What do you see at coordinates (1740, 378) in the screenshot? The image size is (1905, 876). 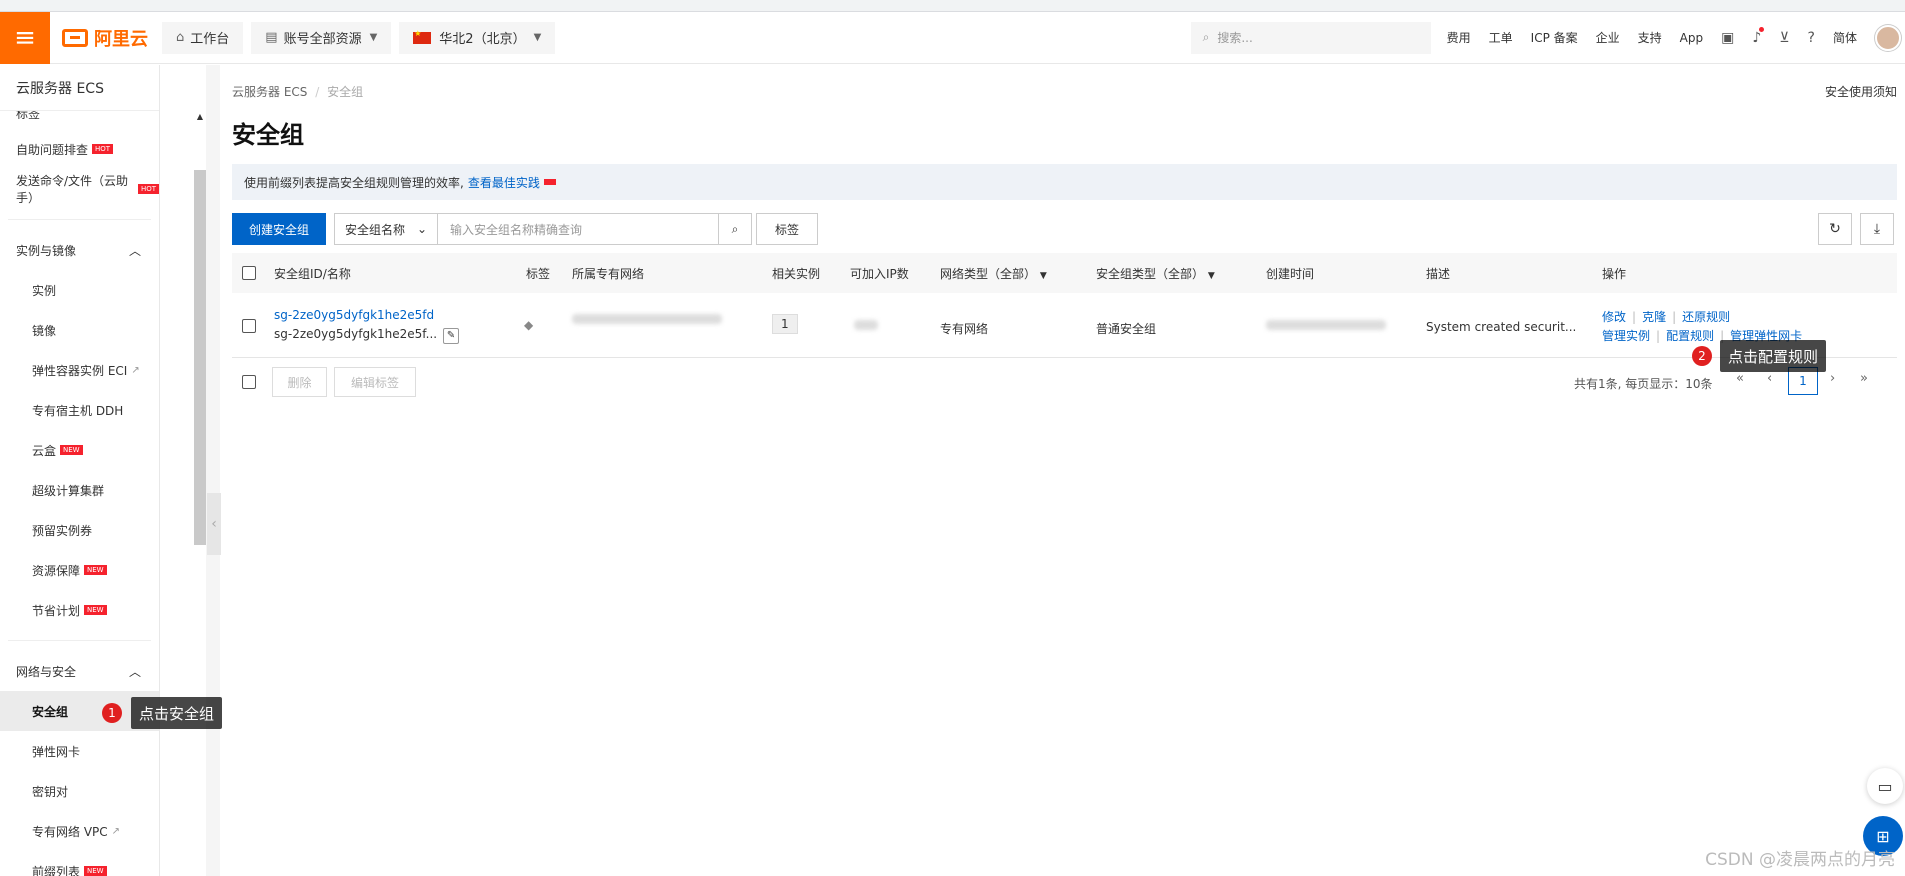 I see `first-page-icon: «` at bounding box center [1740, 378].